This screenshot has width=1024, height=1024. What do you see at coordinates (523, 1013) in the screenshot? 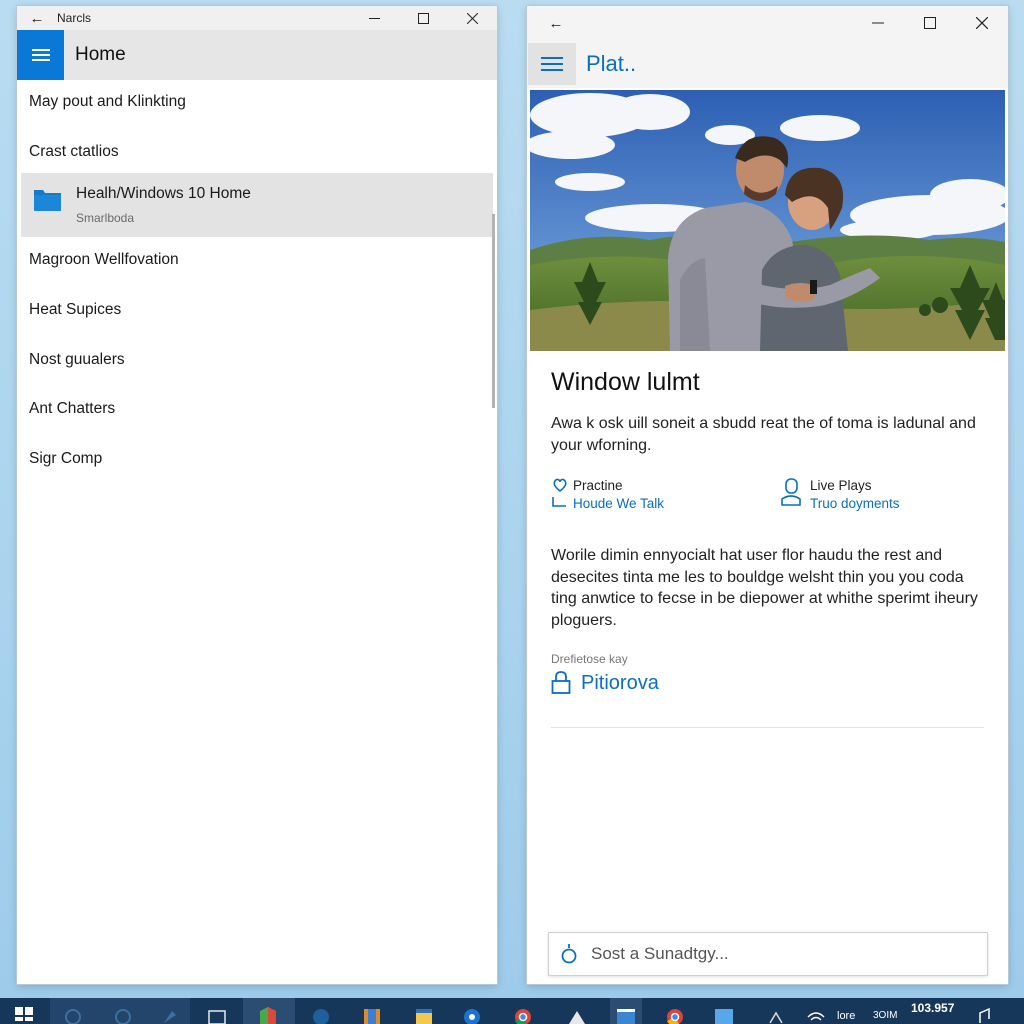
I see `chrome-icon` at bounding box center [523, 1013].